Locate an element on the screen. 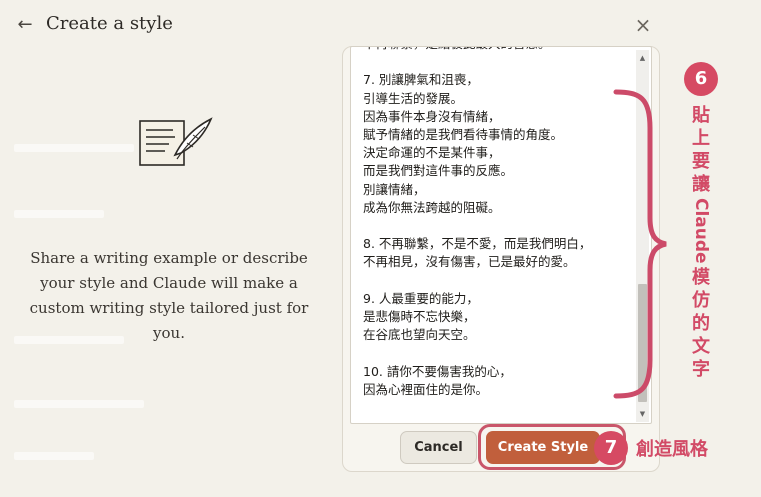  quill-writing-icon is located at coordinates (176, 141).